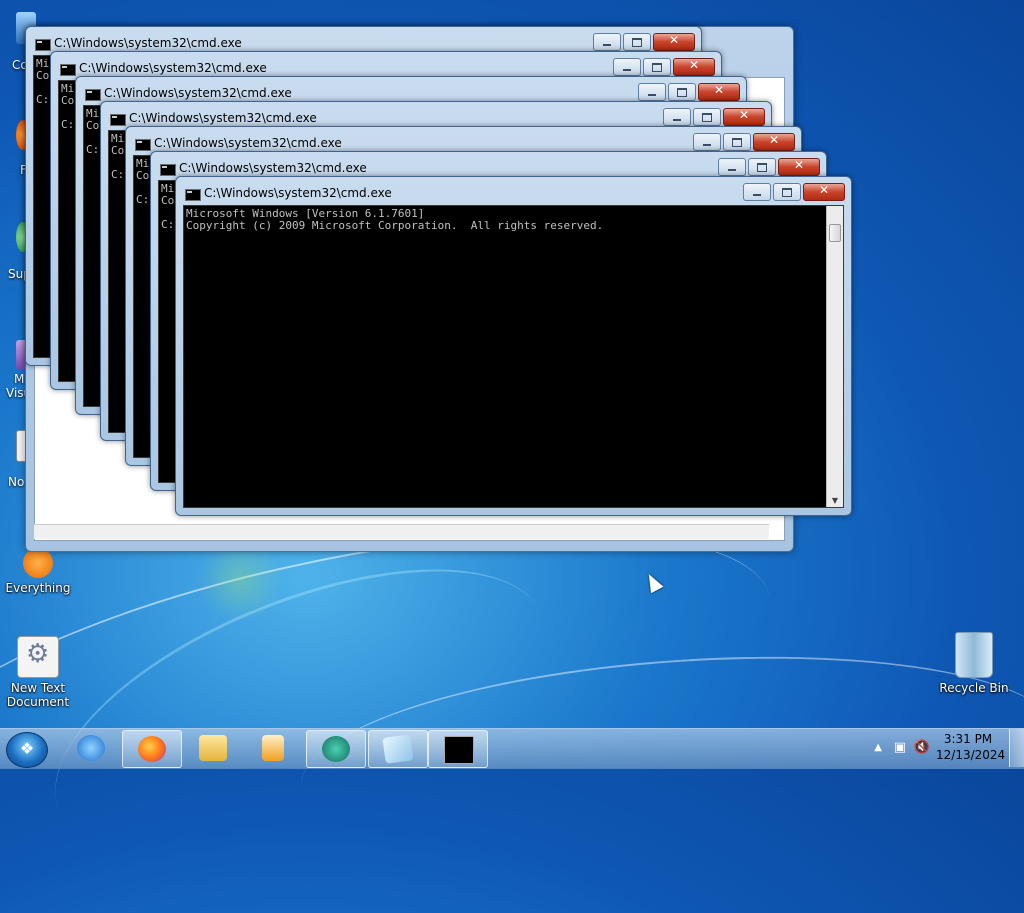 The image size is (1024, 913). I want to click on desktop-icon-label: New Text Document, so click(38, 695).